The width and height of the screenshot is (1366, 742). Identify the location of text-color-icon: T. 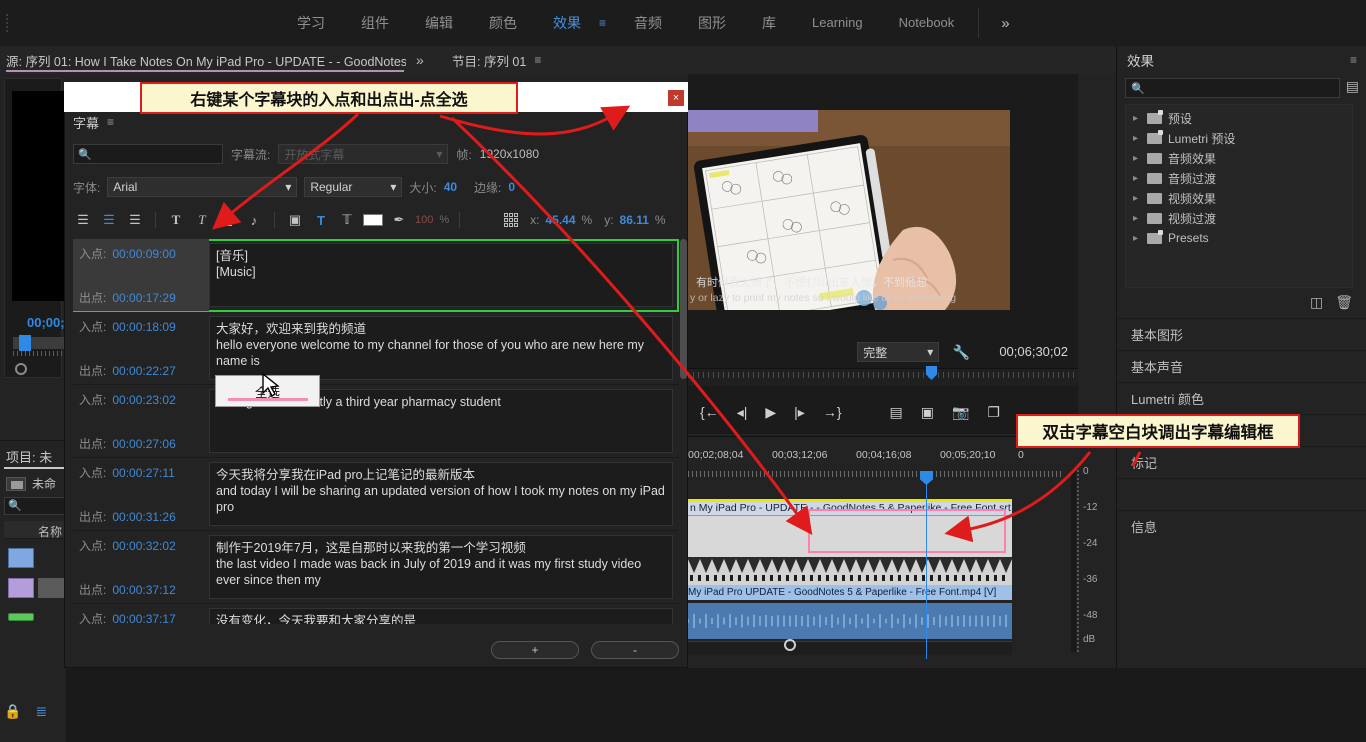
(321, 220).